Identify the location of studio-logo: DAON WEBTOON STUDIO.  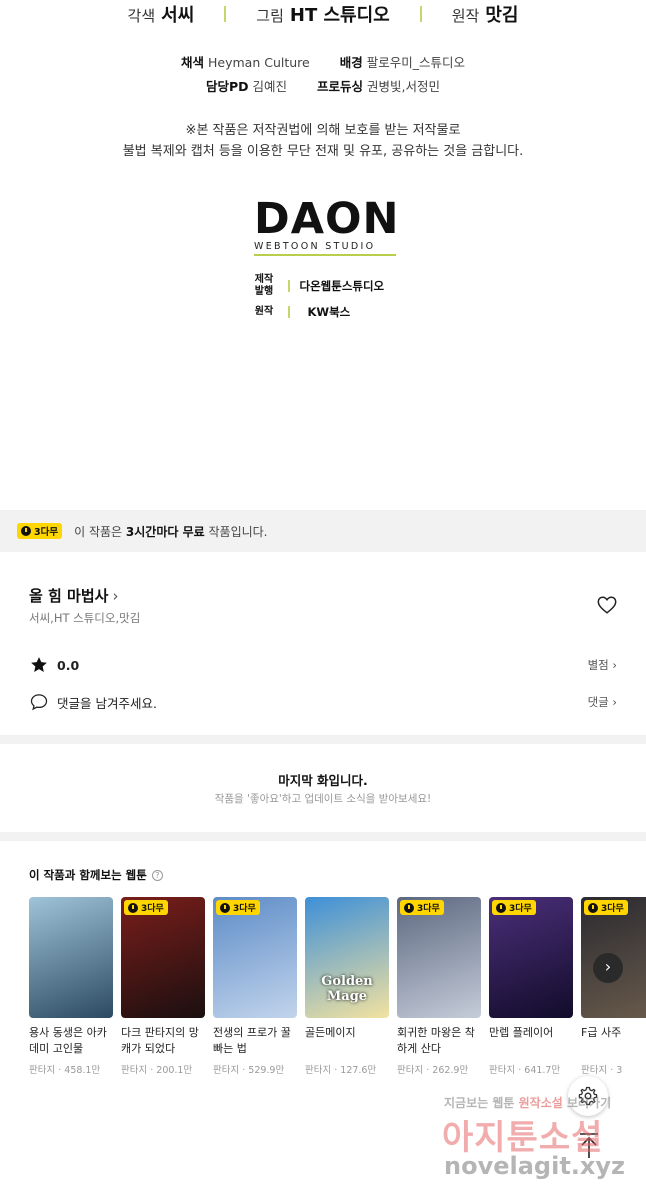
(327, 225).